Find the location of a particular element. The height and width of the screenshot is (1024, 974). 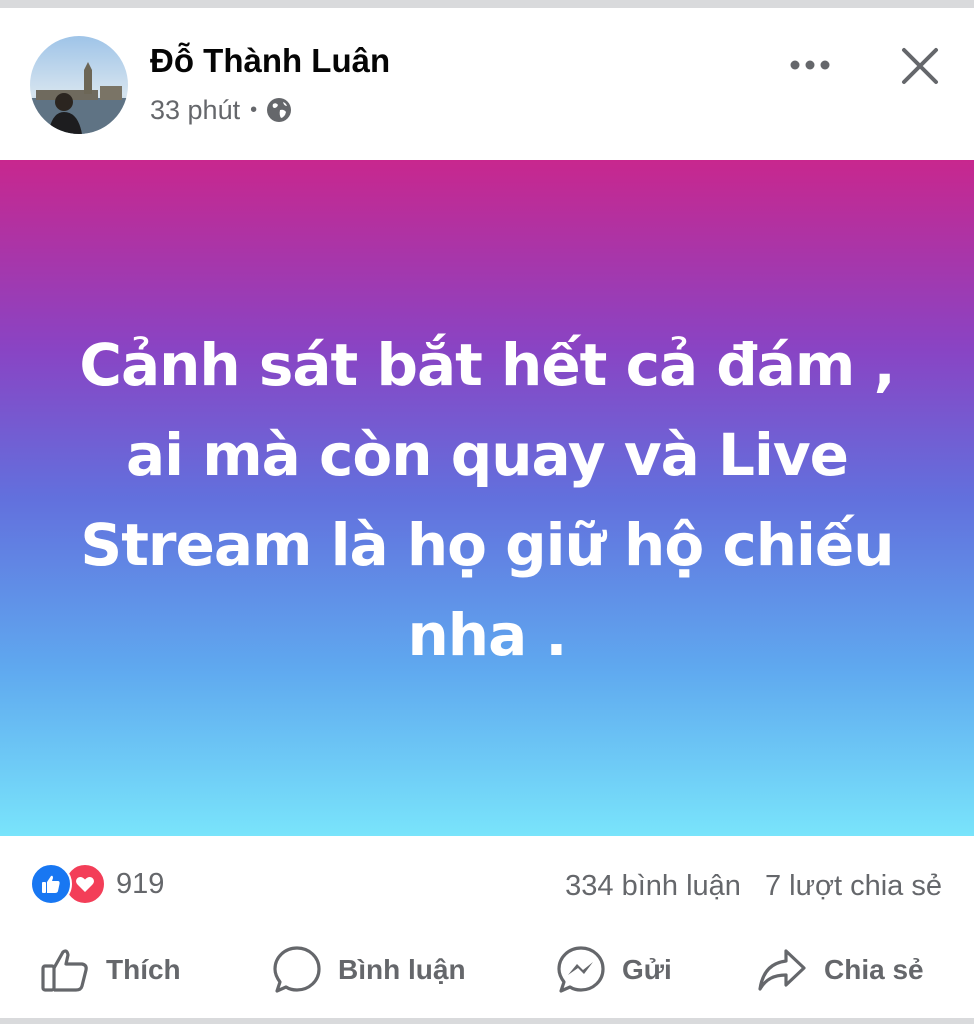

like-icon is located at coordinates (51, 884).